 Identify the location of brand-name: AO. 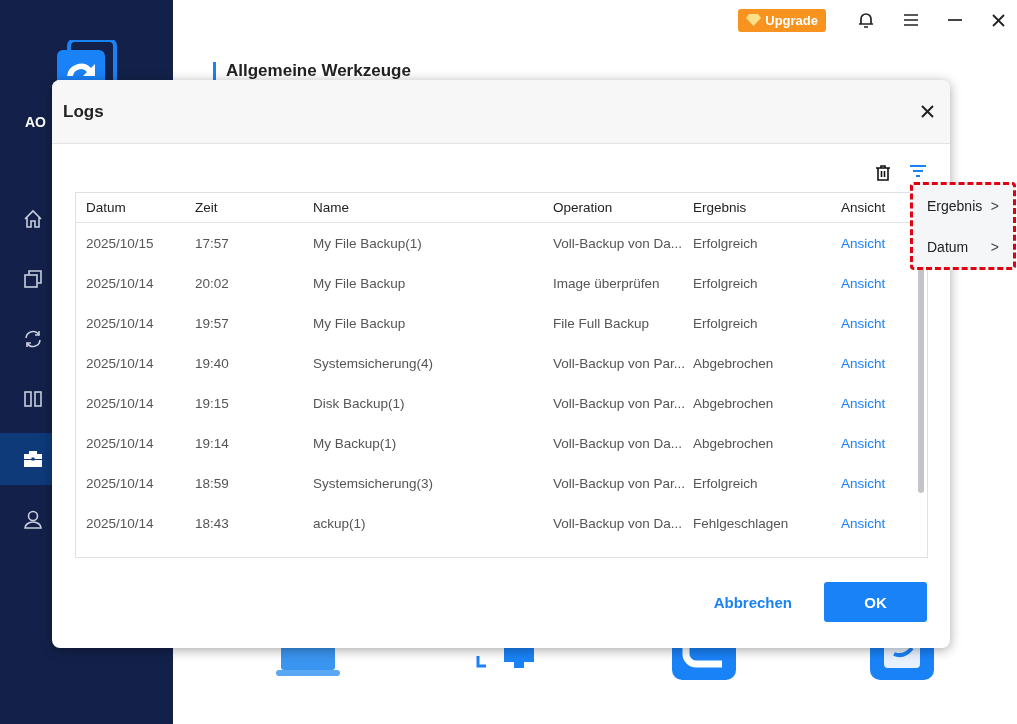
(35, 122).